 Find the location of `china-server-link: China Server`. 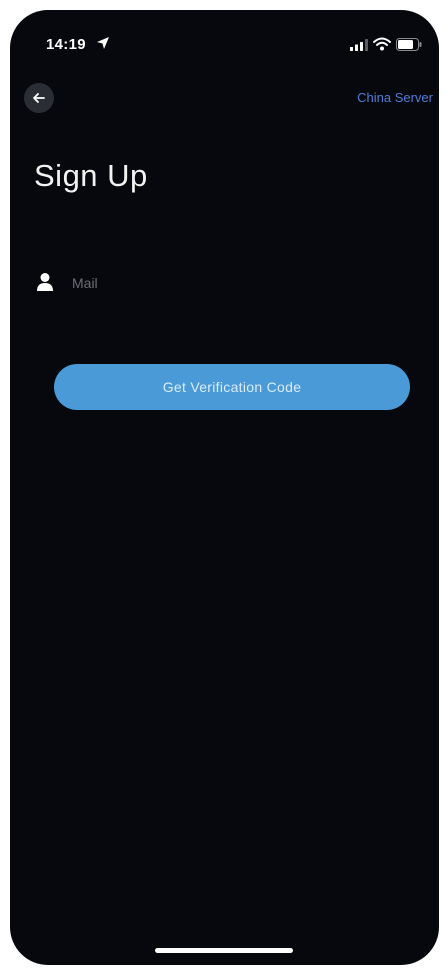

china-server-link: China Server is located at coordinates (395, 97).